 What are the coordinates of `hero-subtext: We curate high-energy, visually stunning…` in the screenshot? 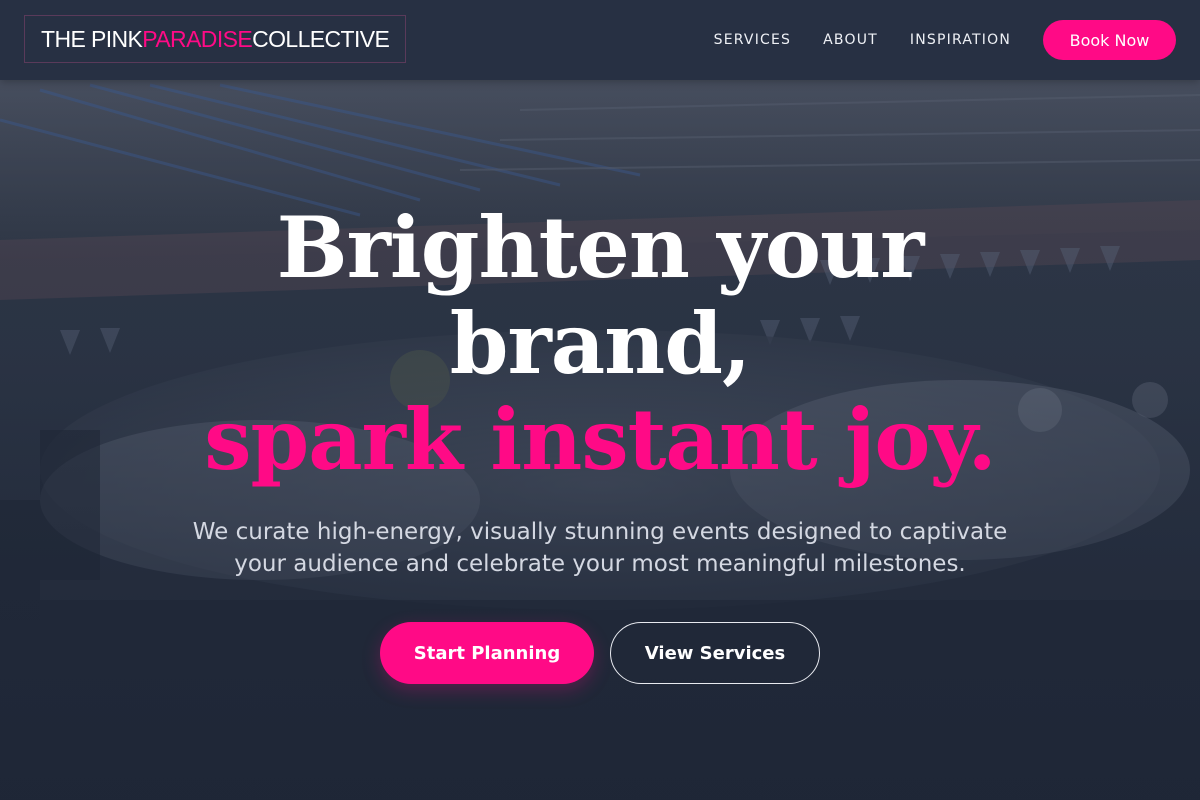 It's located at (600, 548).